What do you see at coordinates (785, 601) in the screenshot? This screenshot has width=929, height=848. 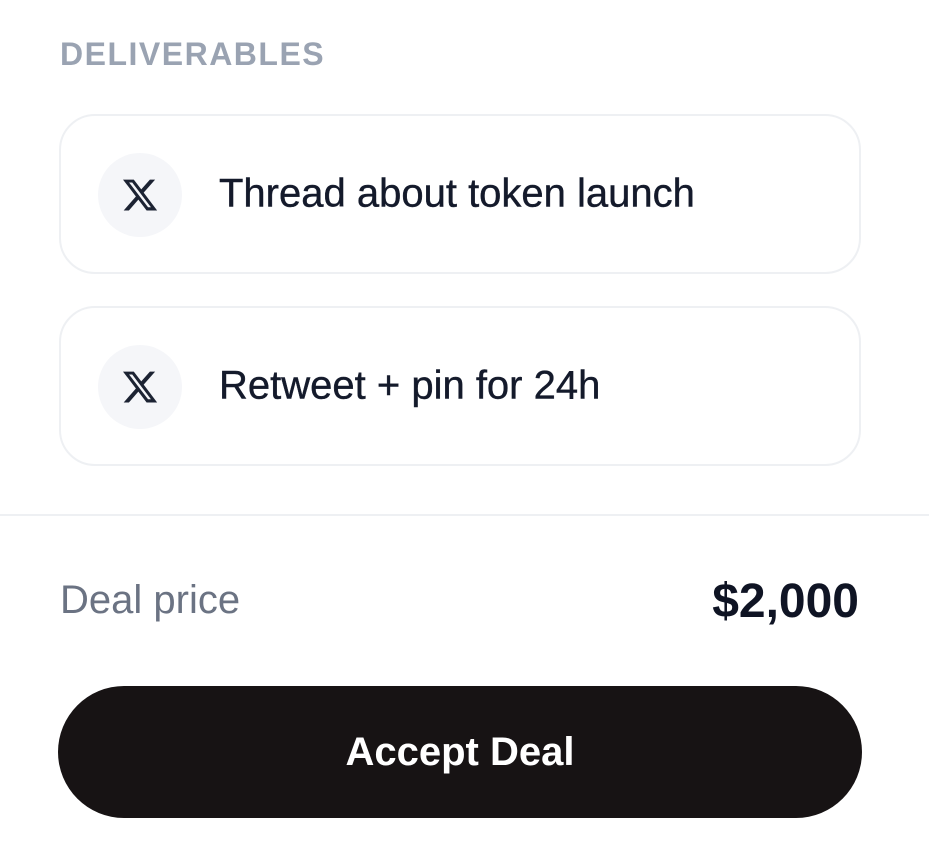 I see `deal-price-value: $2,000` at bounding box center [785, 601].